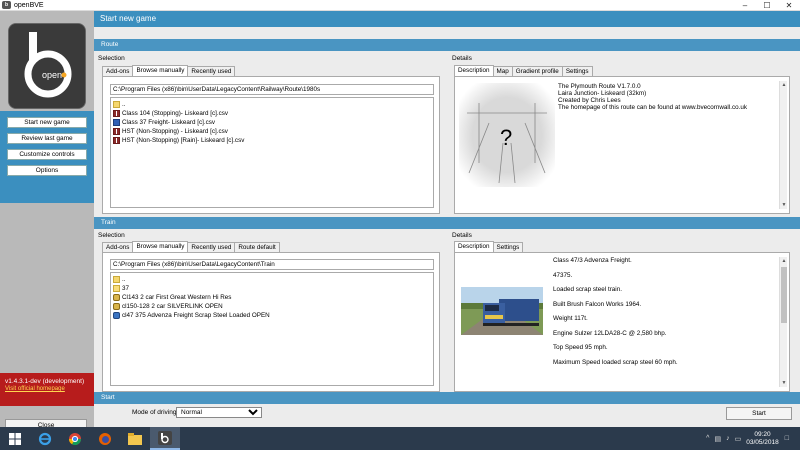 This screenshot has height=450, width=800. I want to click on logo-graphic: open, so click(47, 66).